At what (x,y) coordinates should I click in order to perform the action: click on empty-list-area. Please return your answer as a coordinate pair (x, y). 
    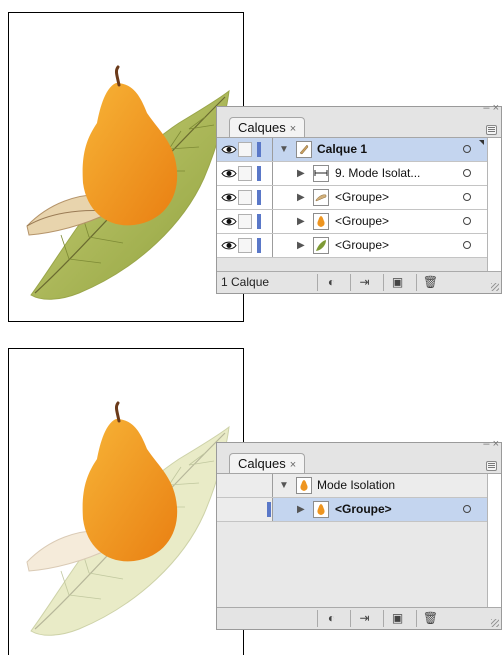
    Looking at the image, I should click on (352, 565).